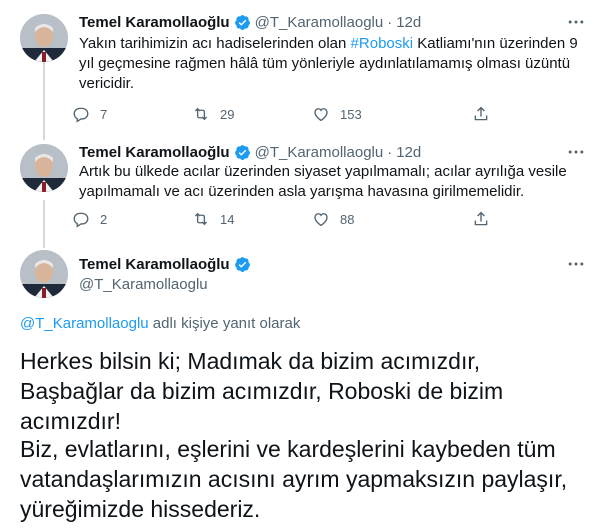 This screenshot has height=531, width=606. What do you see at coordinates (292, 222) in the screenshot?
I see `tweet-actions: 2 14 88` at bounding box center [292, 222].